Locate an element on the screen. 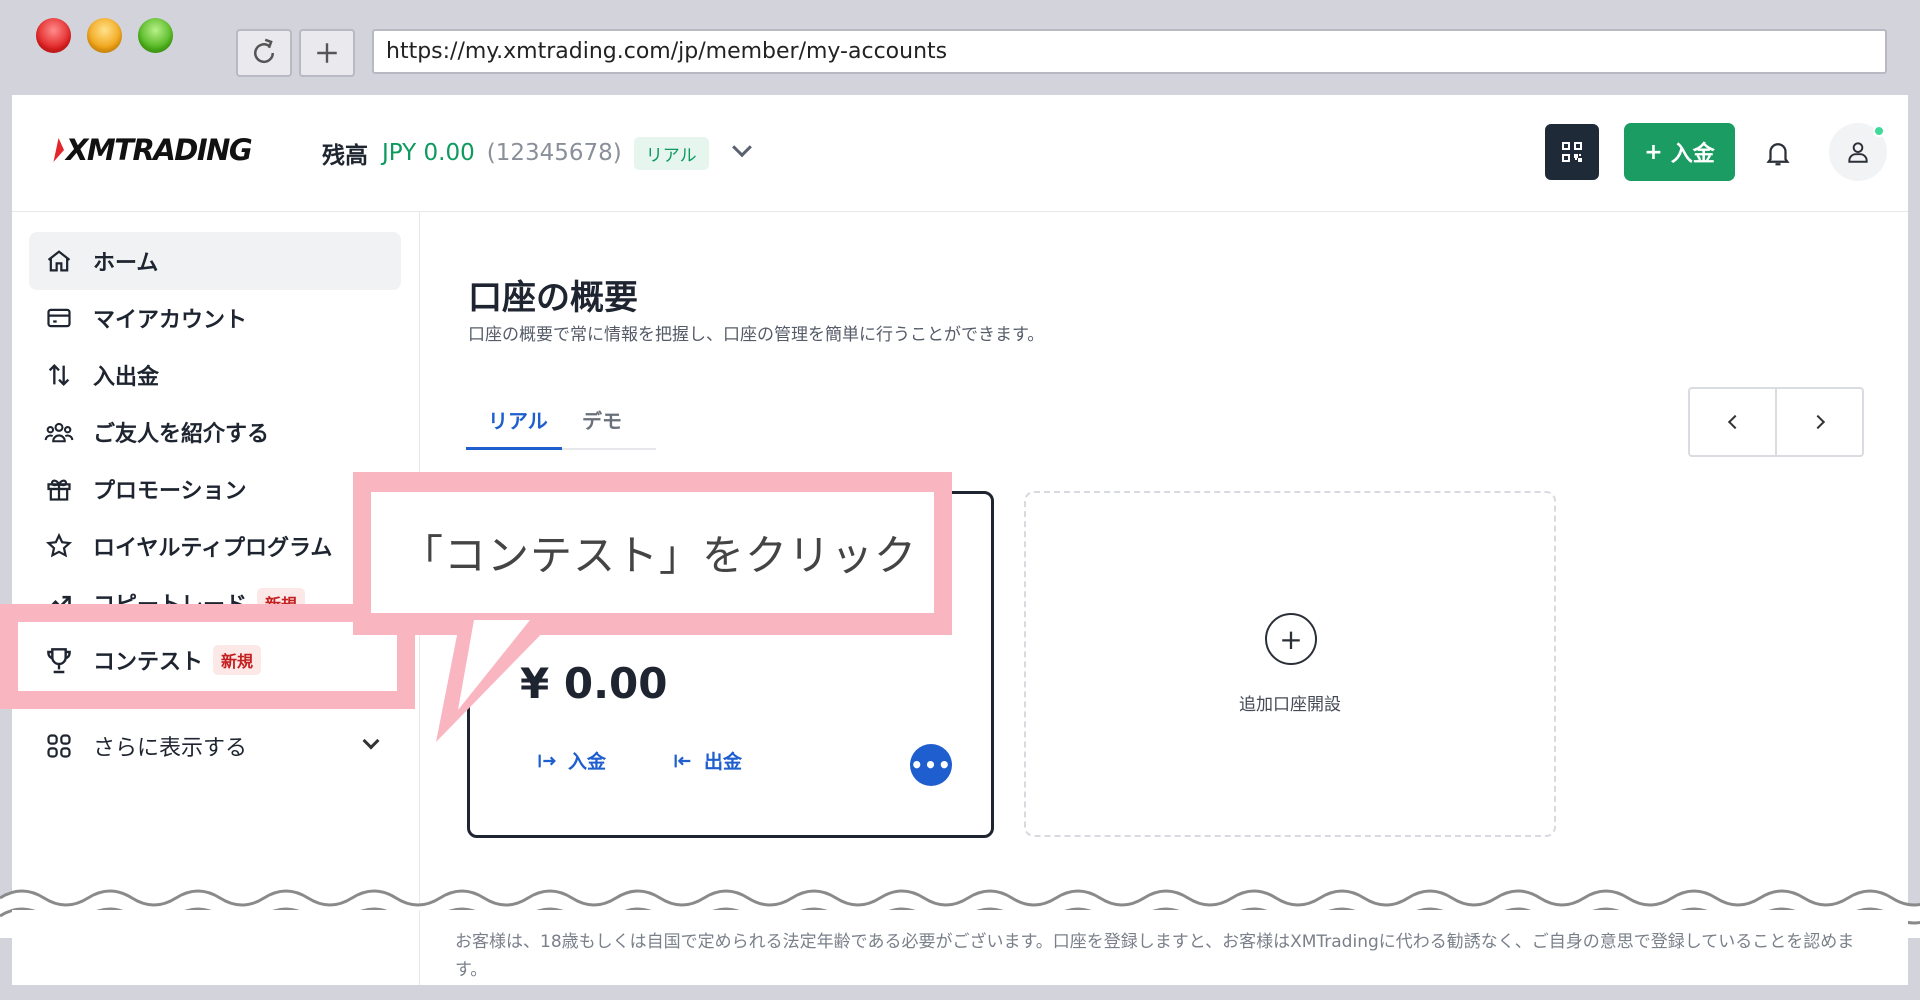  sidebar-item-transfers: 入出金 is located at coordinates (215, 375).